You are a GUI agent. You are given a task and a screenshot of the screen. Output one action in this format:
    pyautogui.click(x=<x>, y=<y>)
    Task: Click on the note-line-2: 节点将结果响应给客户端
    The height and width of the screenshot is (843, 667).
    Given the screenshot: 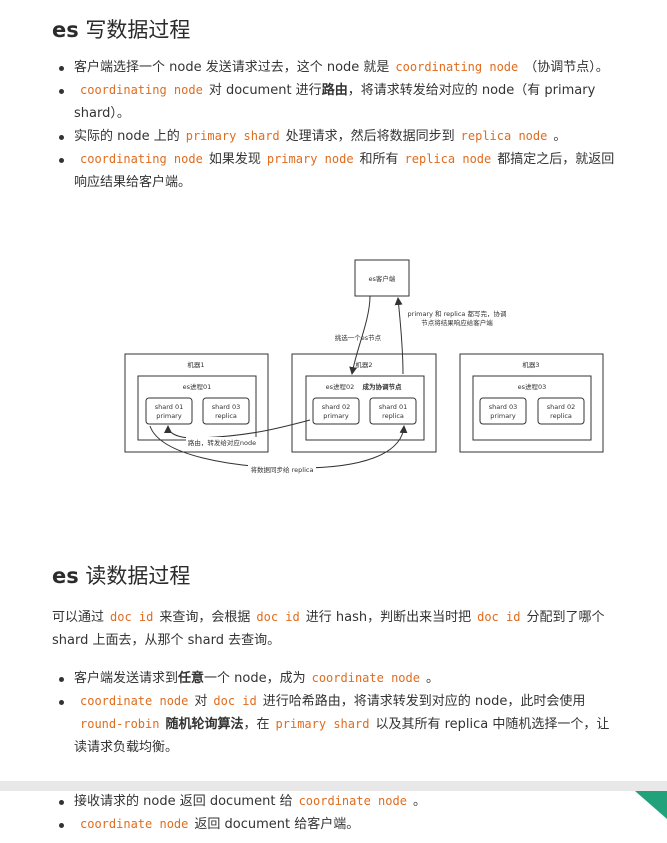 What is the action you would take?
    pyautogui.click(x=457, y=322)
    